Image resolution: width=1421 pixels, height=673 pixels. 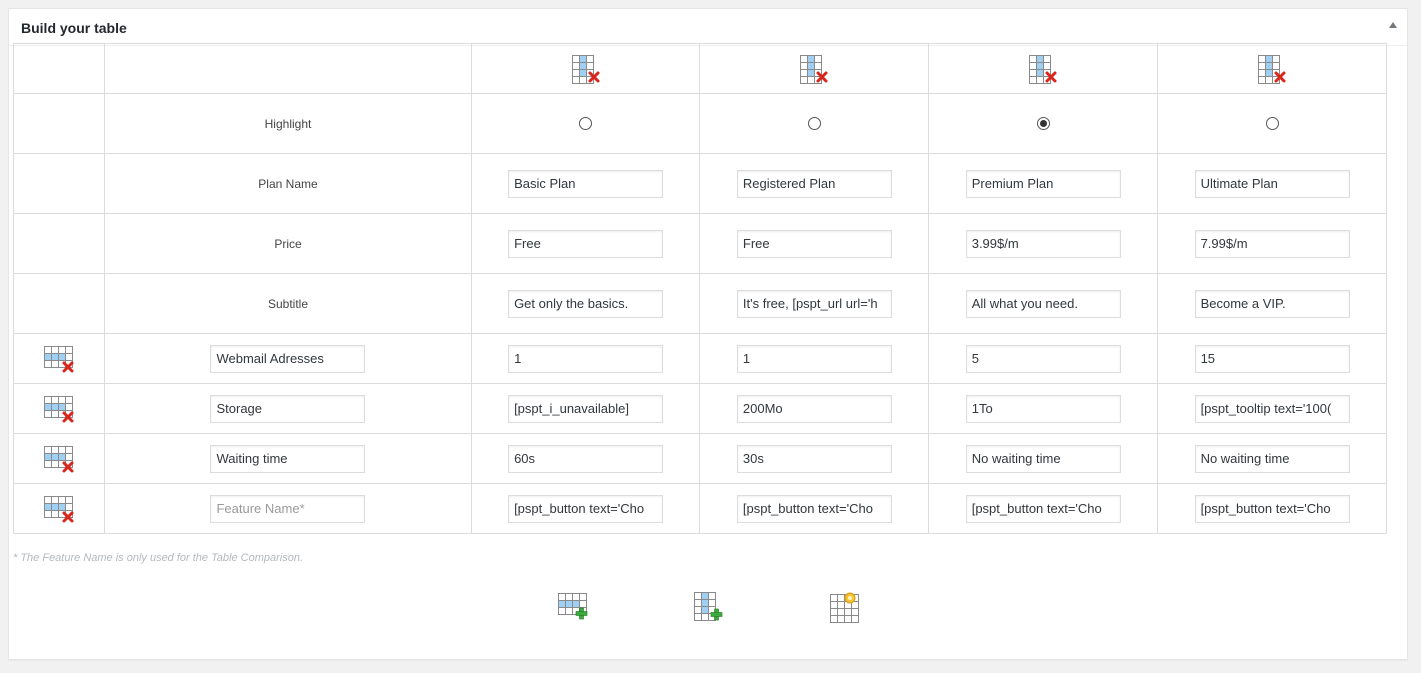 What do you see at coordinates (1393, 25) in the screenshot?
I see `collapse-toggle-icon` at bounding box center [1393, 25].